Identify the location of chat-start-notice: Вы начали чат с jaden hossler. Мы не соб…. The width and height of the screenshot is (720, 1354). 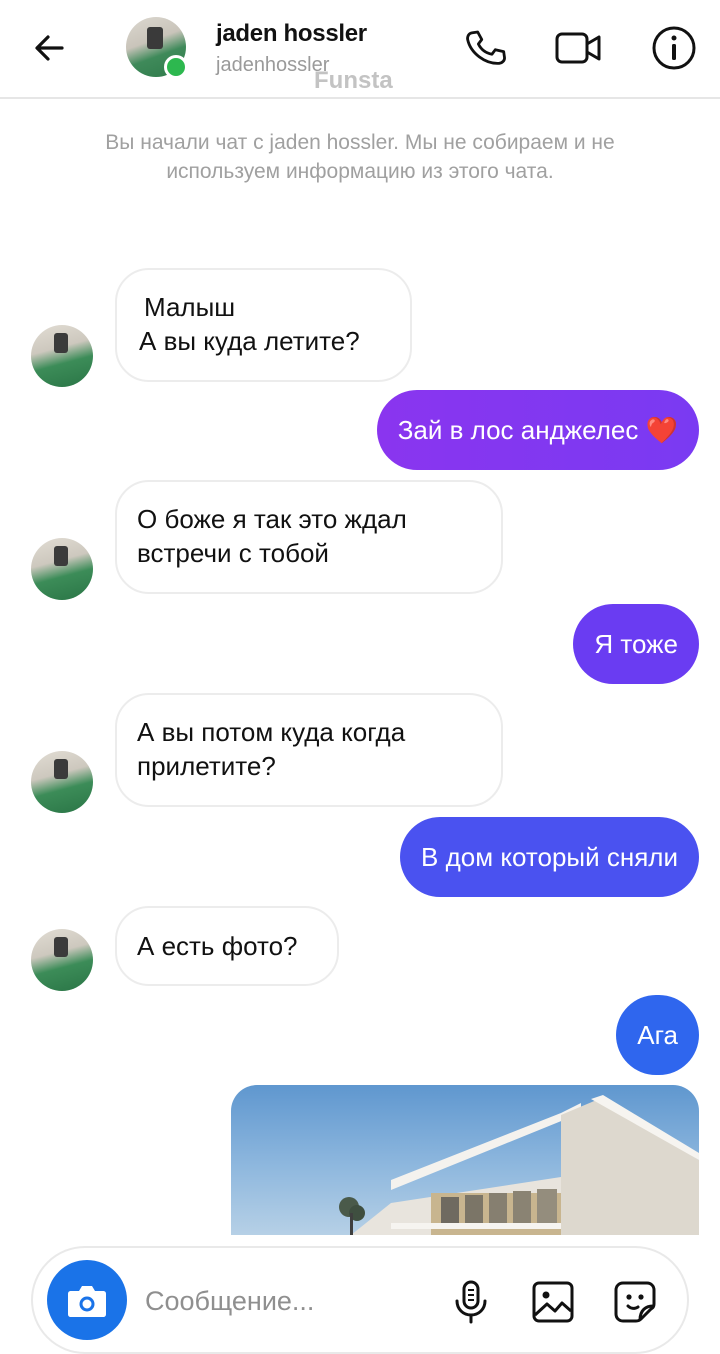
(360, 157).